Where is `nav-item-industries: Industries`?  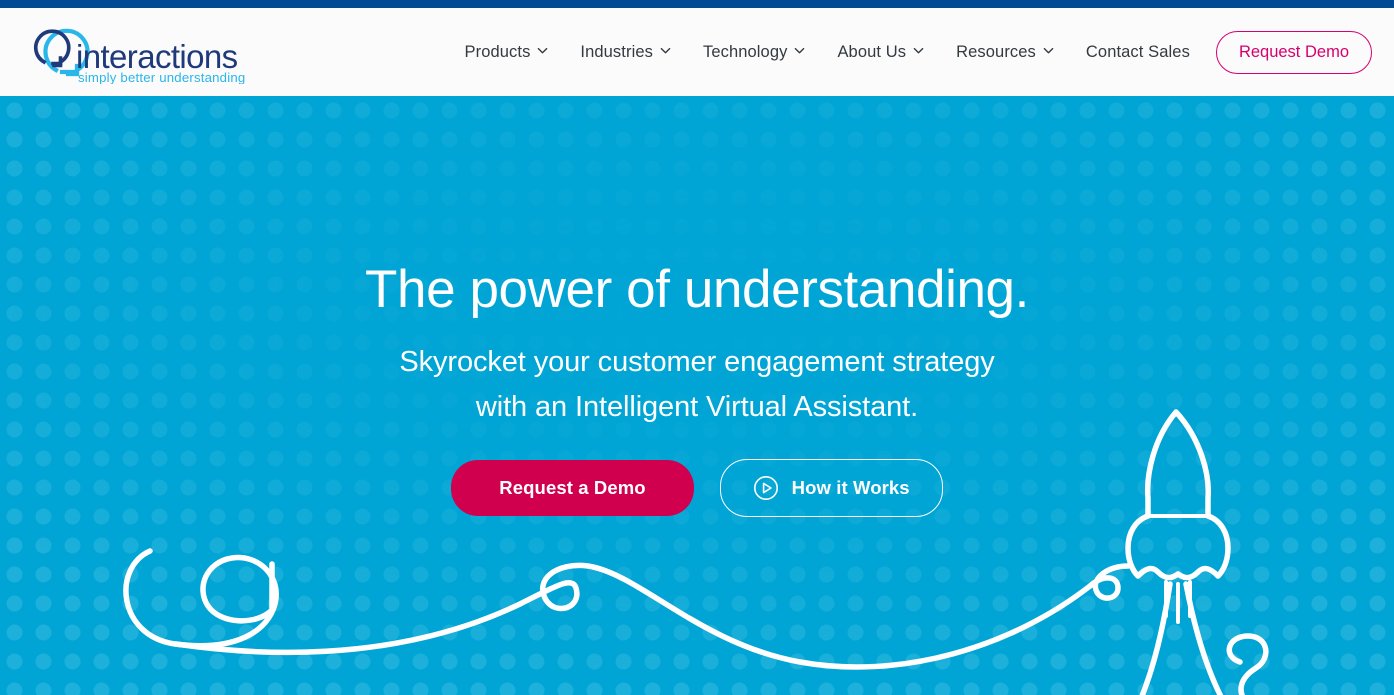 nav-item-industries: Industries is located at coordinates (625, 52).